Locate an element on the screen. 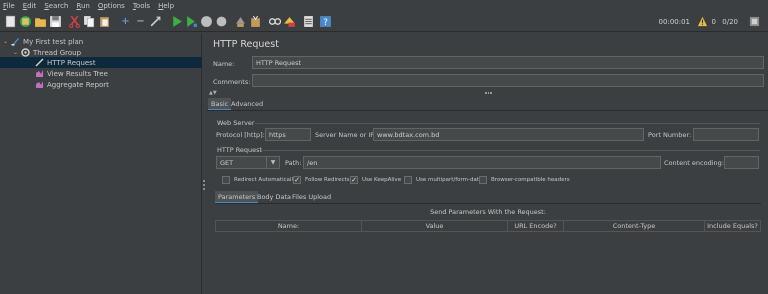 The height and width of the screenshot is (294, 768). use-keepalive-checkbox: ✓ Use KeepAlive is located at coordinates (375, 180).